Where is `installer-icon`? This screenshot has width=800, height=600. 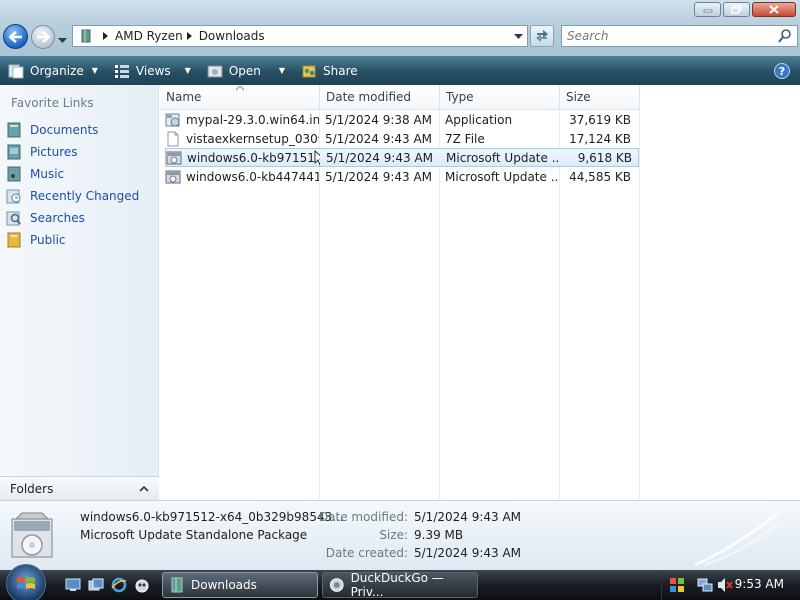
installer-icon is located at coordinates (172, 119).